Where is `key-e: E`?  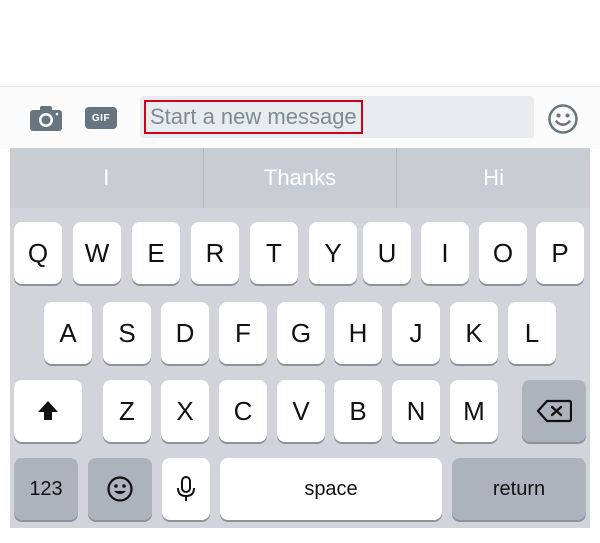 key-e: E is located at coordinates (156, 253).